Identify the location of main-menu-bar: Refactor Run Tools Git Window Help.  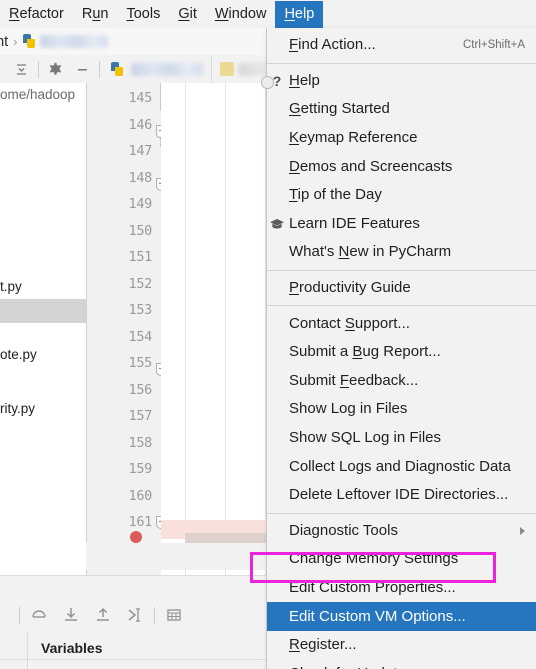
(268, 14).